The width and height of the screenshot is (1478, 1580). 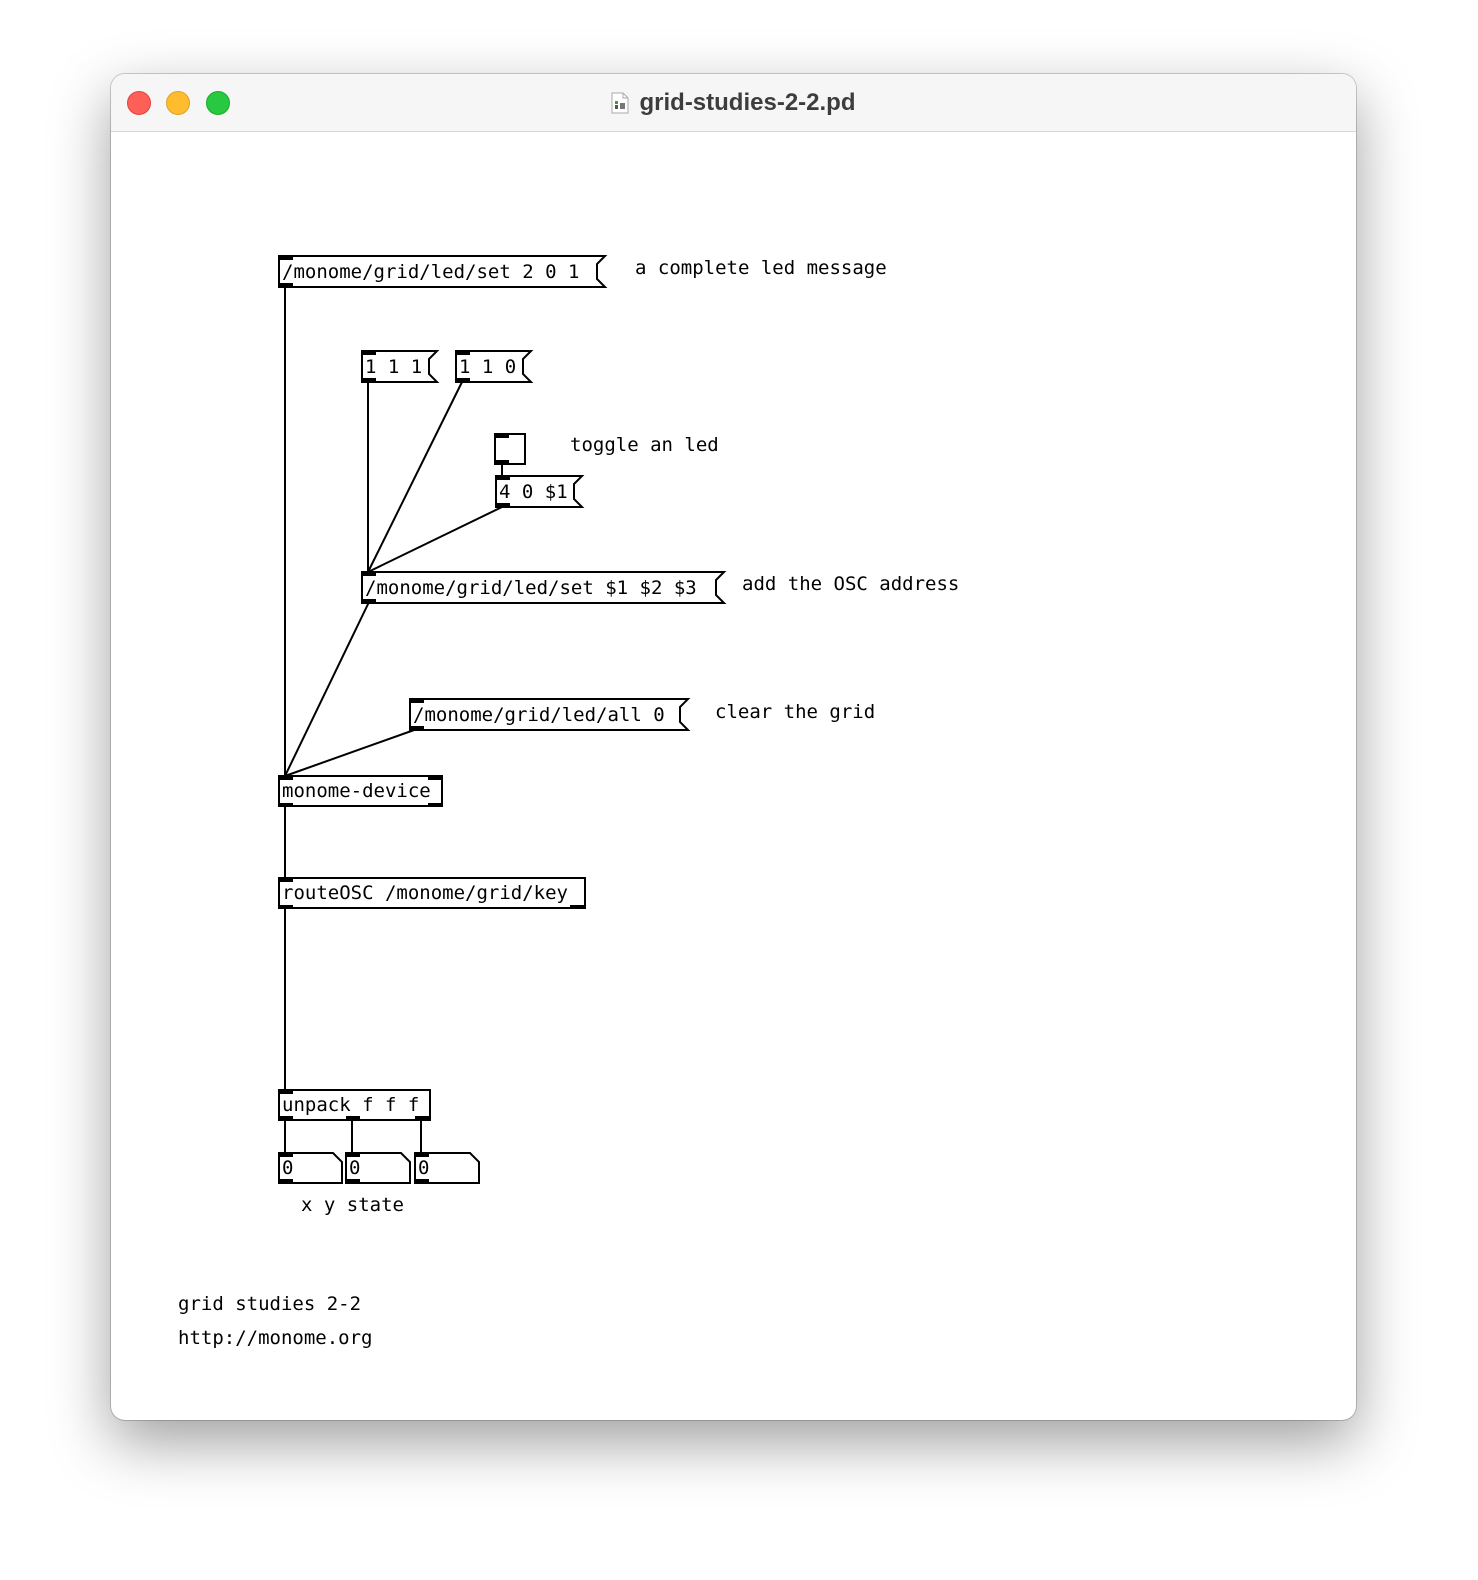 What do you see at coordinates (275, 1338) in the screenshot?
I see `comment-monome-url: http://monome.org` at bounding box center [275, 1338].